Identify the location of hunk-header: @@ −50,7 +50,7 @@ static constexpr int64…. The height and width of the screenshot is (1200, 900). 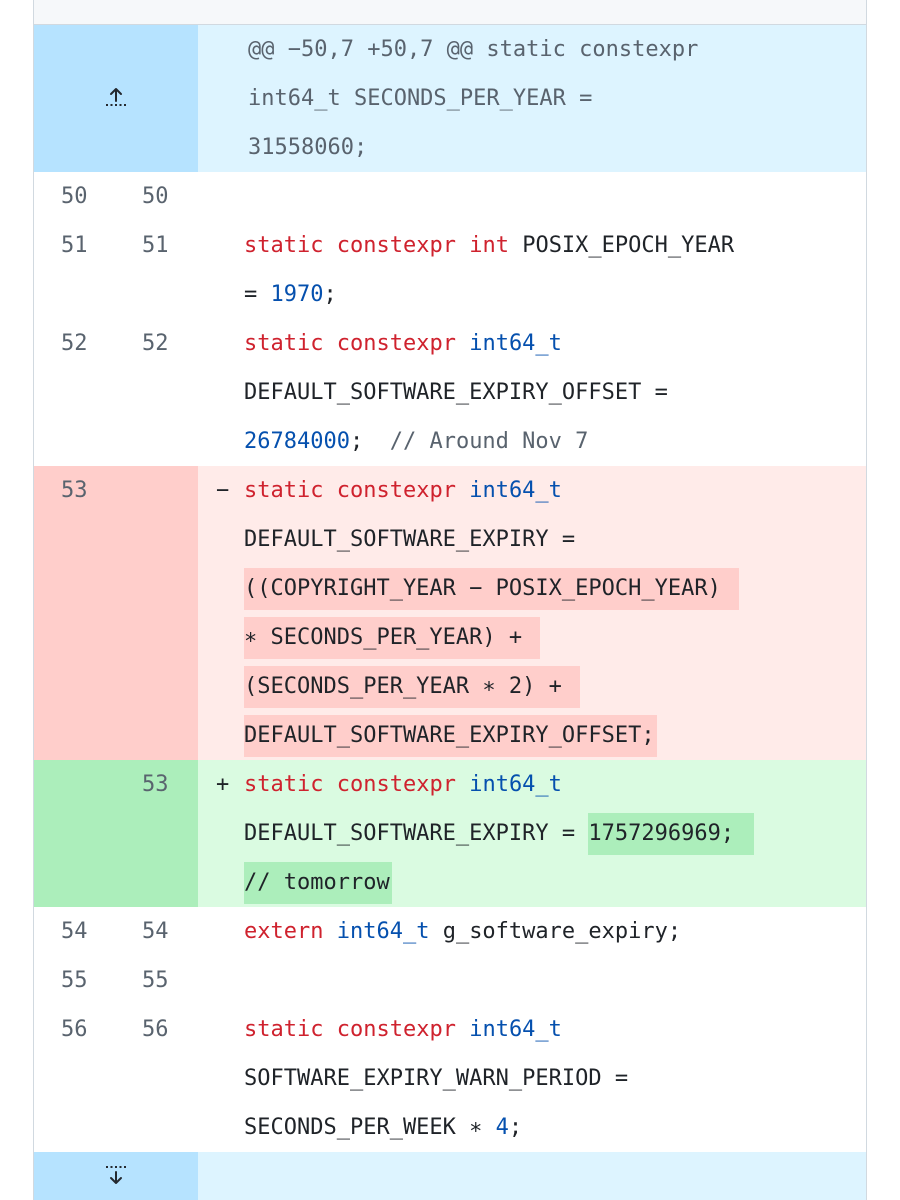
(450, 98).